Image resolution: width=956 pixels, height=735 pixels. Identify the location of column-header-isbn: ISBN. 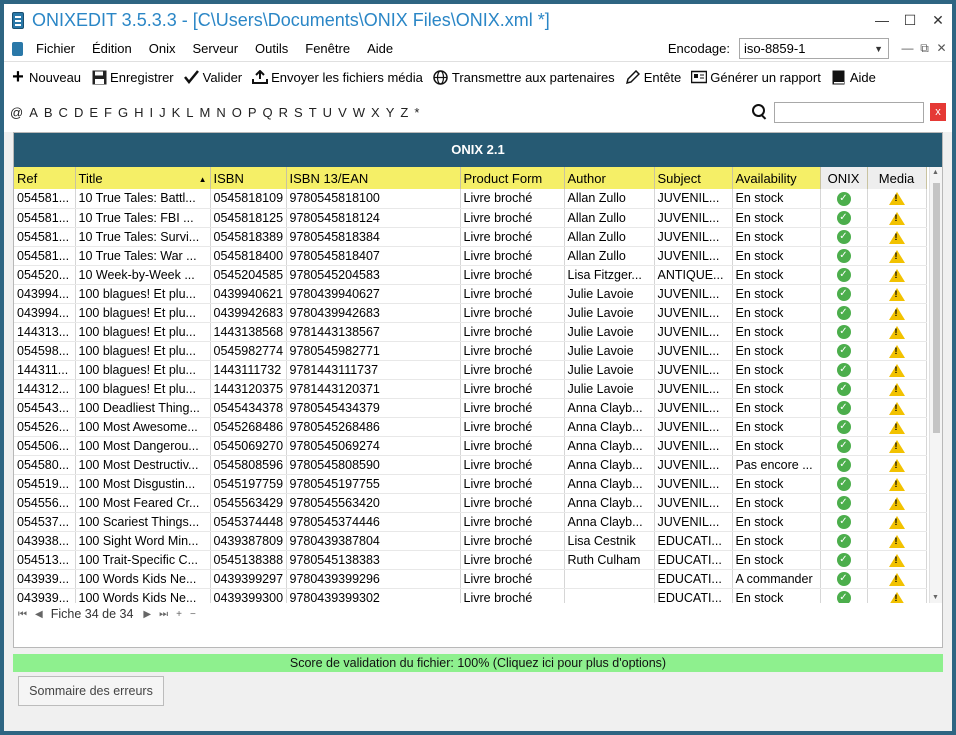
(248, 178).